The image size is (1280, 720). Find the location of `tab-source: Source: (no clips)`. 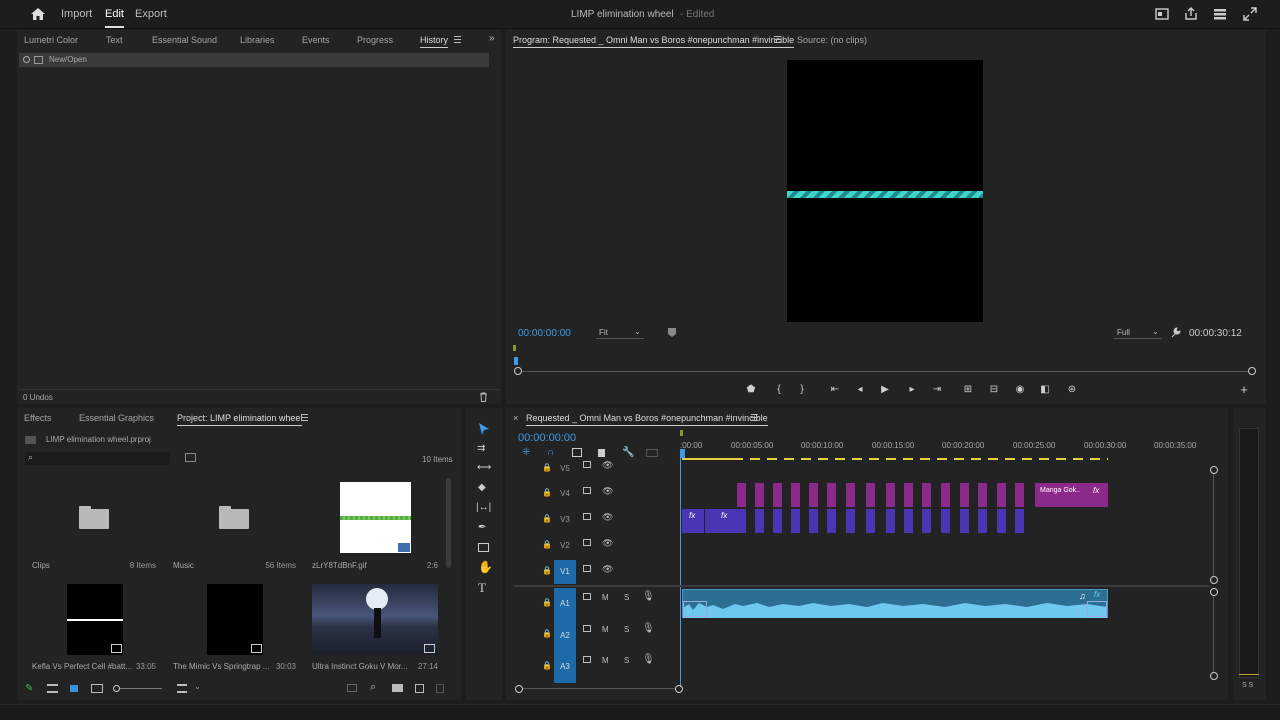

tab-source: Source: (no clips) is located at coordinates (832, 40).